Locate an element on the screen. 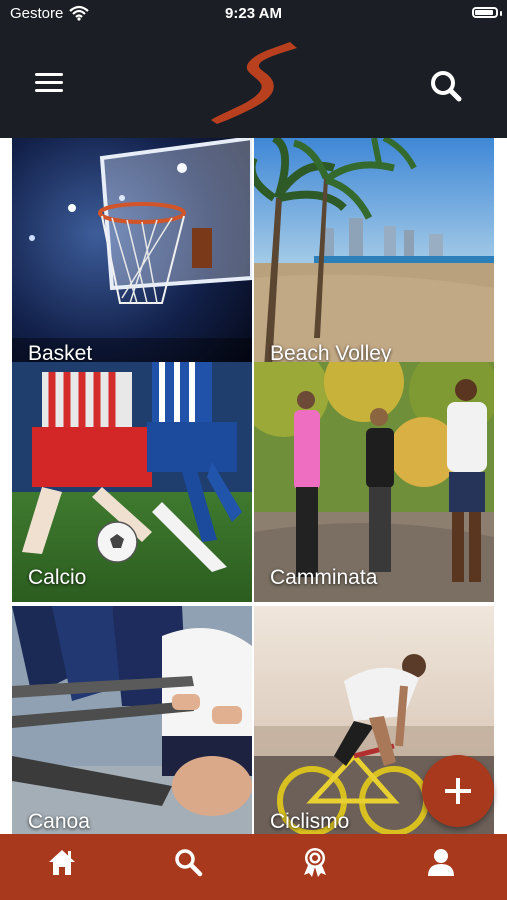 The image size is (507, 900). sport-label: Ciclismo is located at coordinates (310, 821).